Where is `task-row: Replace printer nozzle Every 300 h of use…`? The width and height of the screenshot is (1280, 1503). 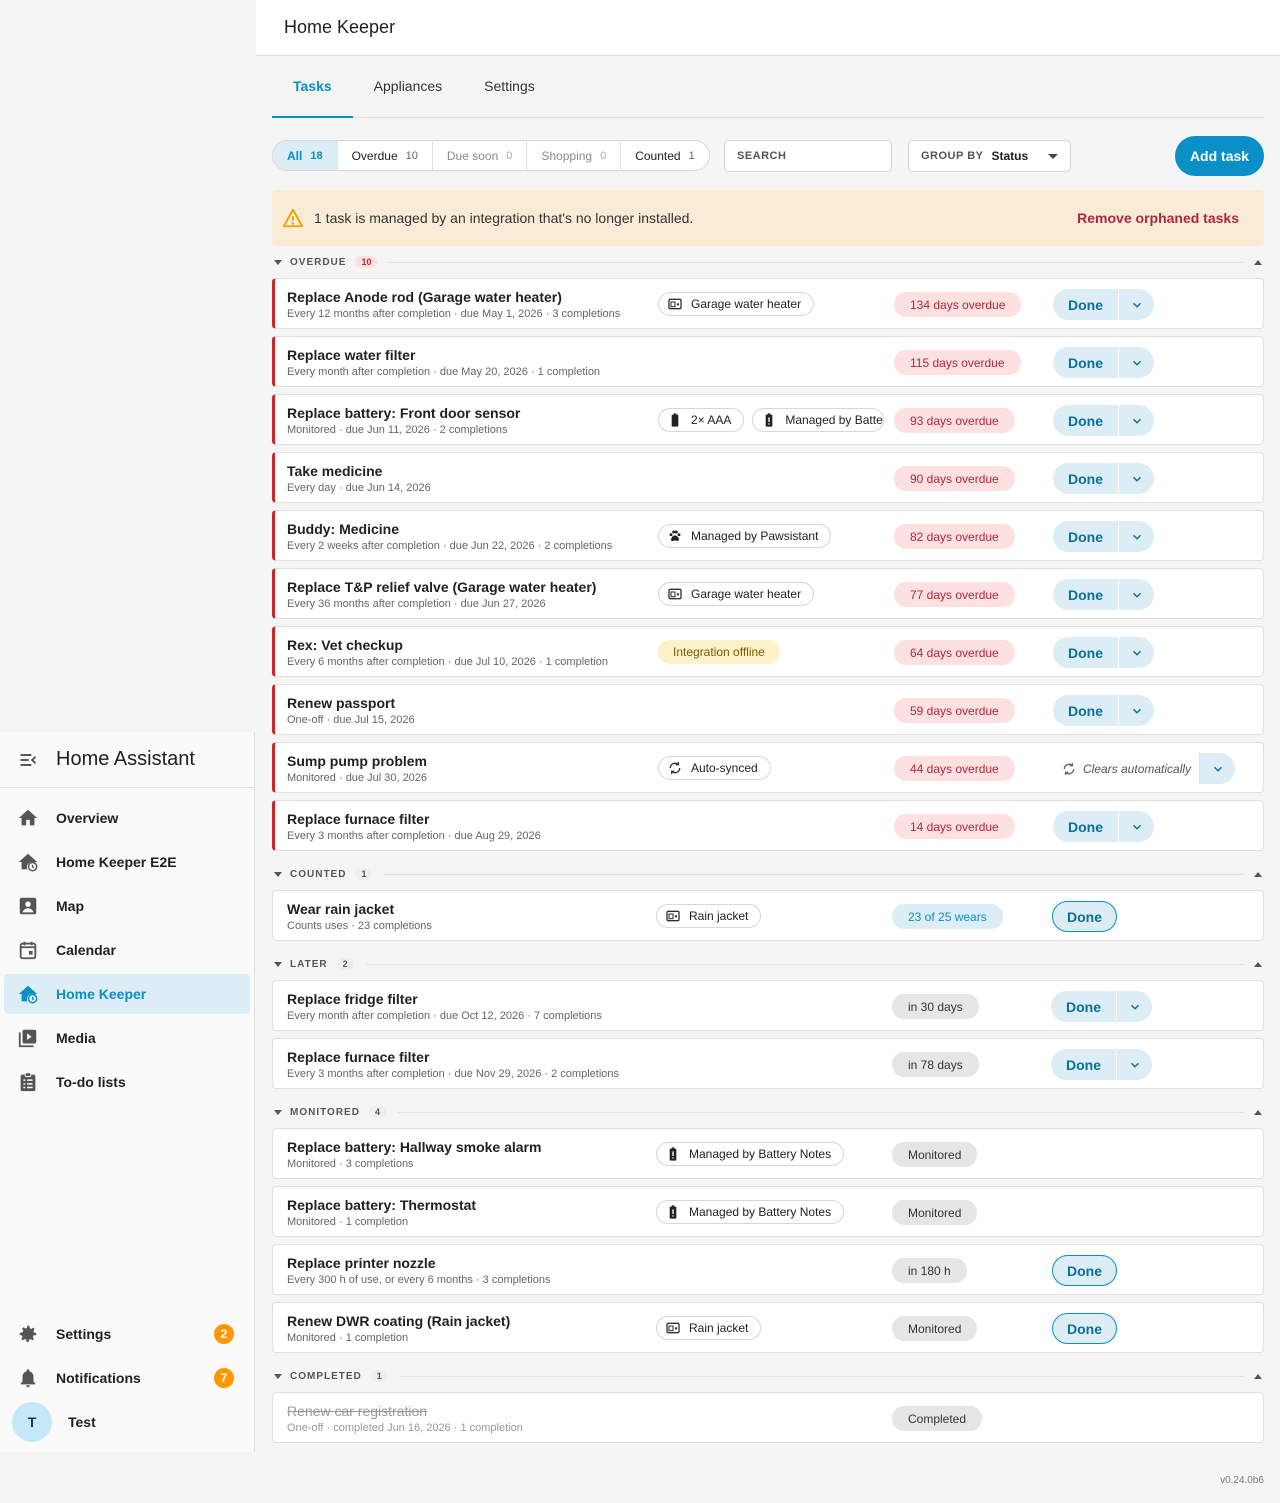 task-row: Replace printer nozzle Every 300 h of use… is located at coordinates (768, 1269).